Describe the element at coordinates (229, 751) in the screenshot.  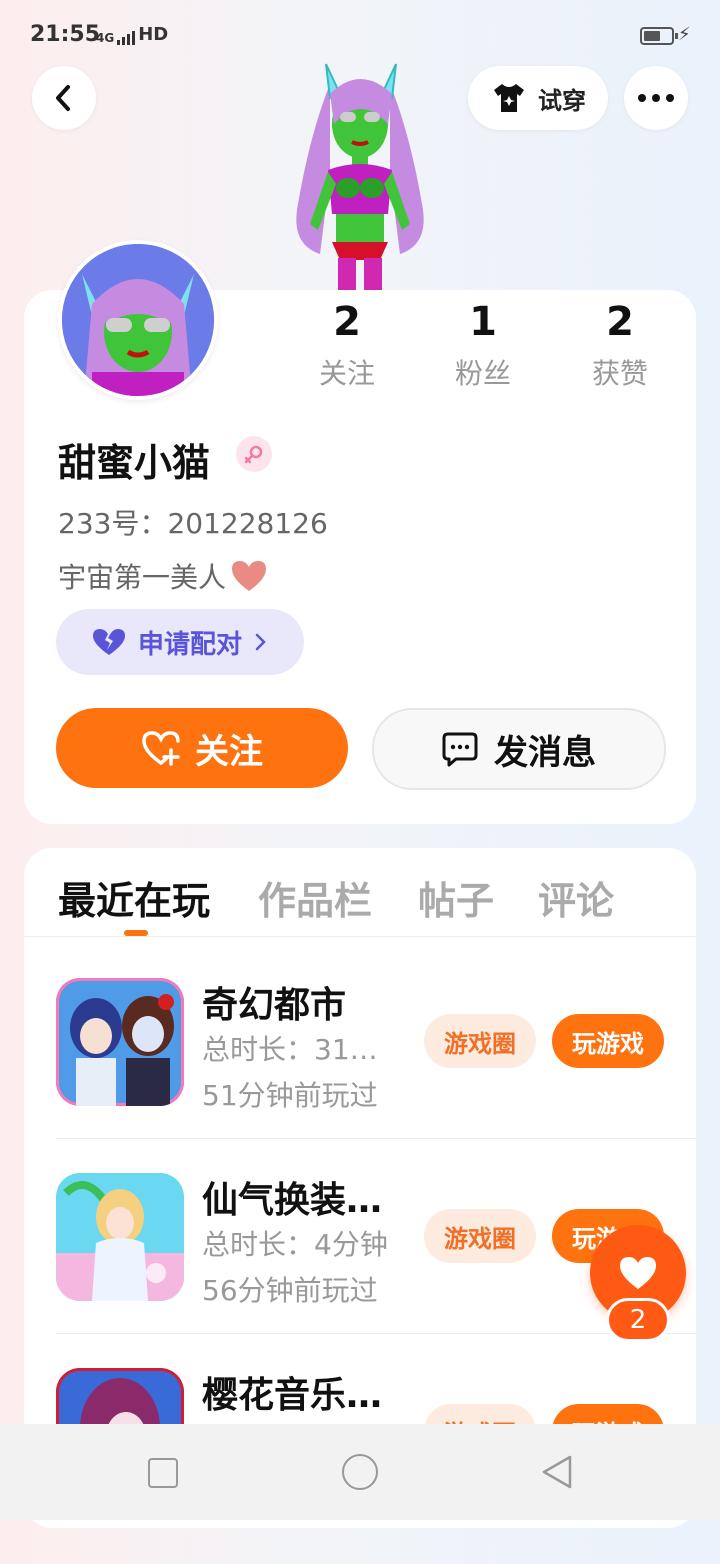
I see `follow-label: 关注` at that location.